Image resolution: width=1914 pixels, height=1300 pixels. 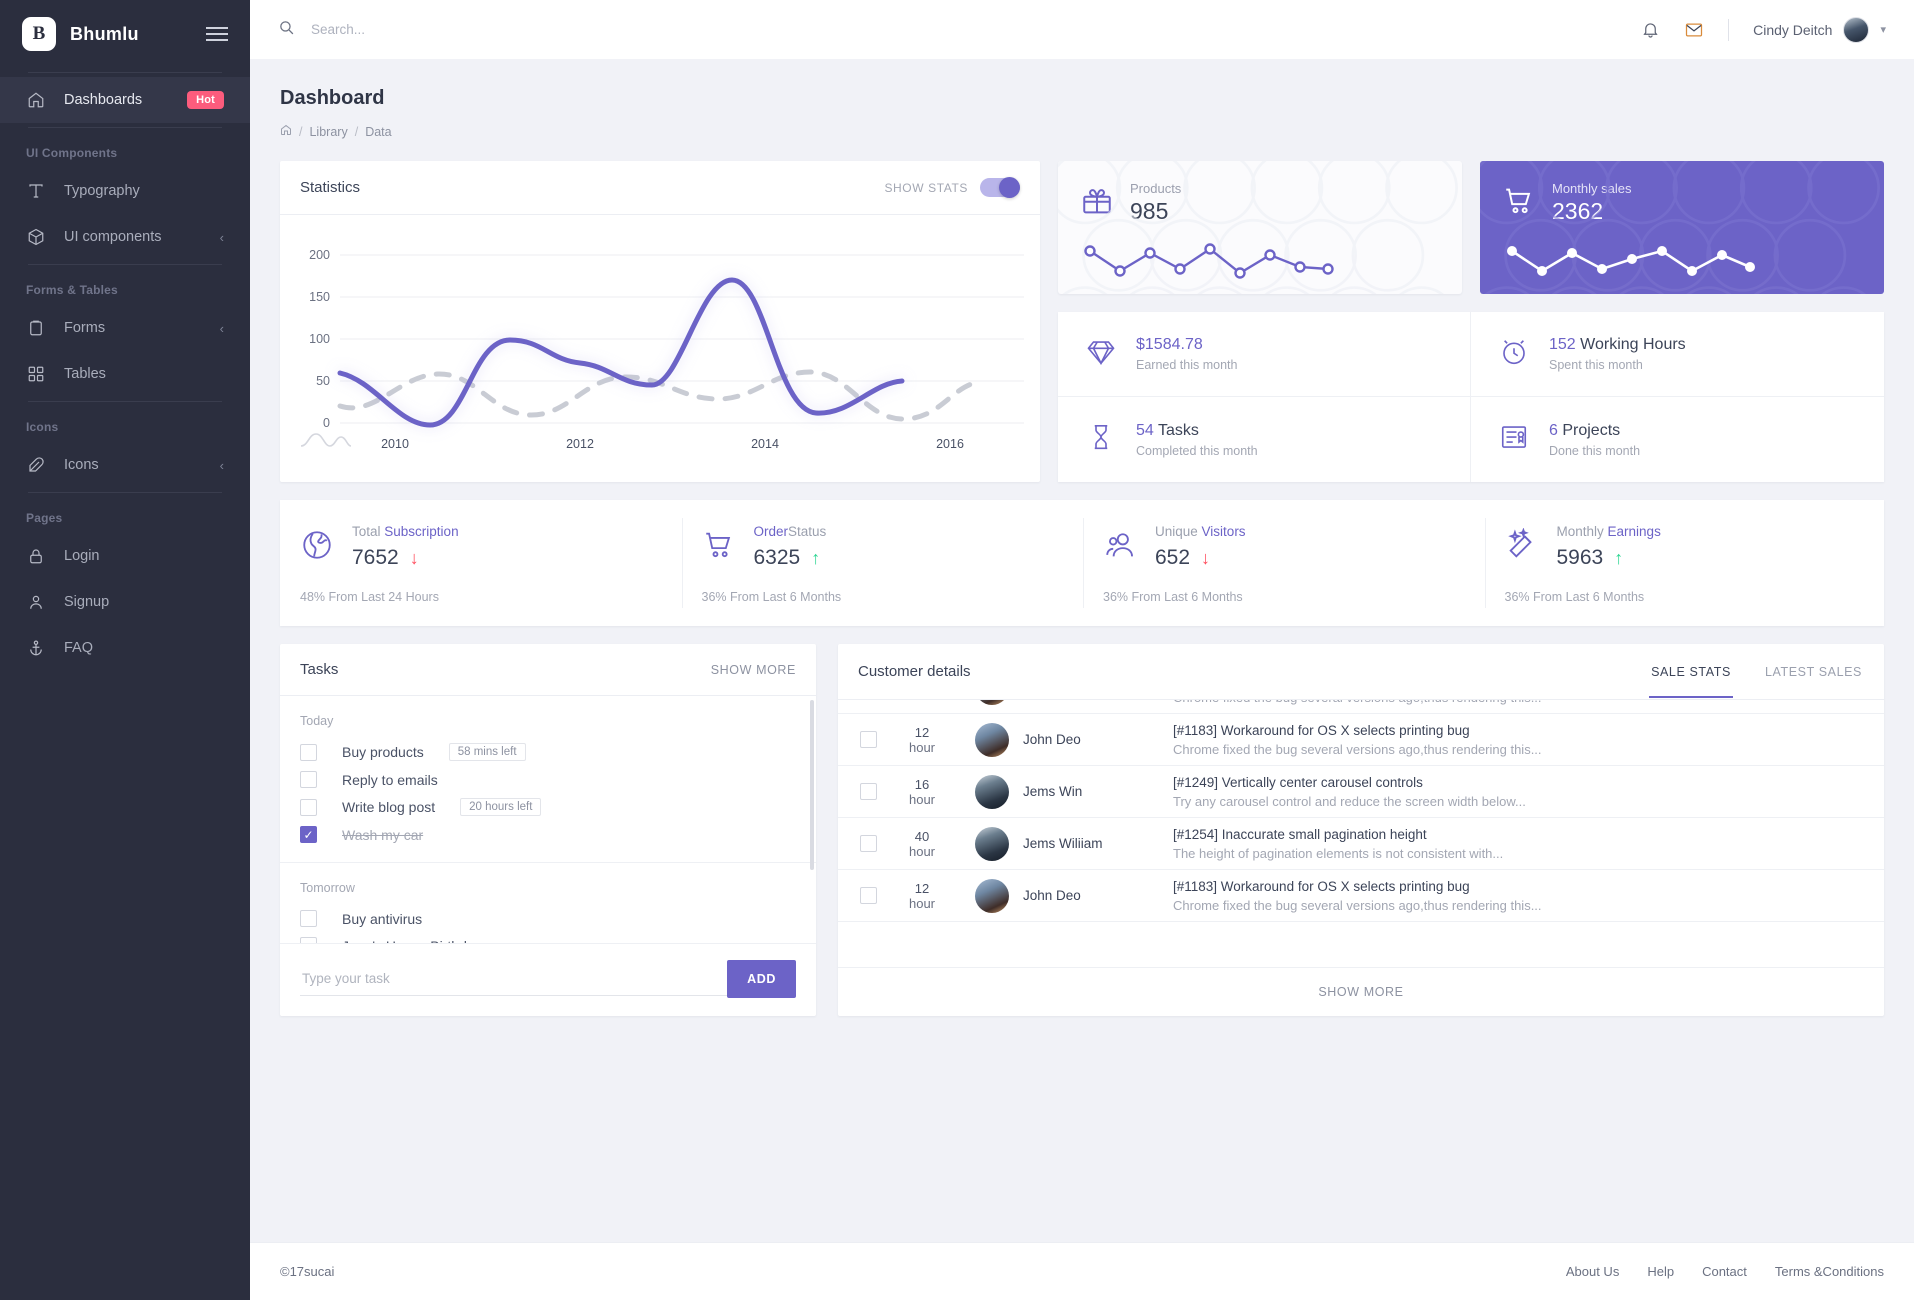 What do you see at coordinates (125, 191) in the screenshot?
I see `sidebar-item-typography: Typography` at bounding box center [125, 191].